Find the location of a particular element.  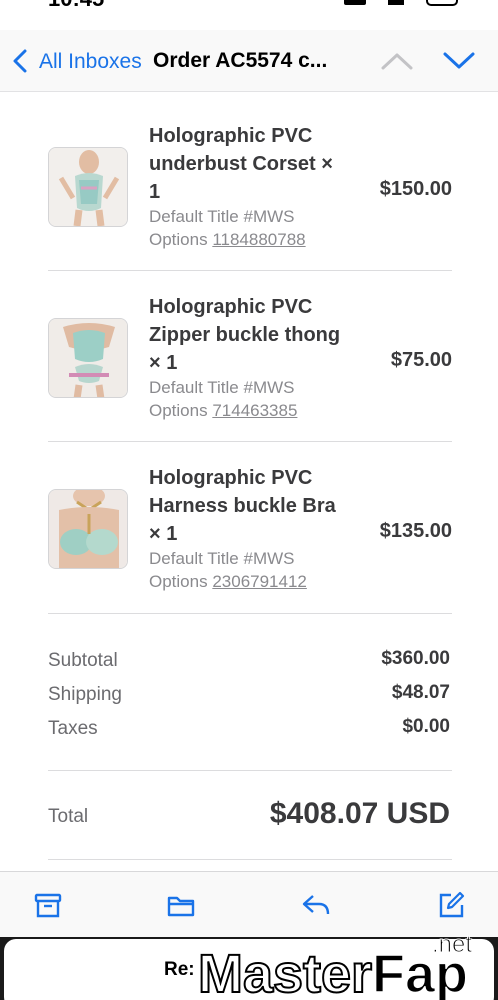

status-icons is located at coordinates (401, 3).